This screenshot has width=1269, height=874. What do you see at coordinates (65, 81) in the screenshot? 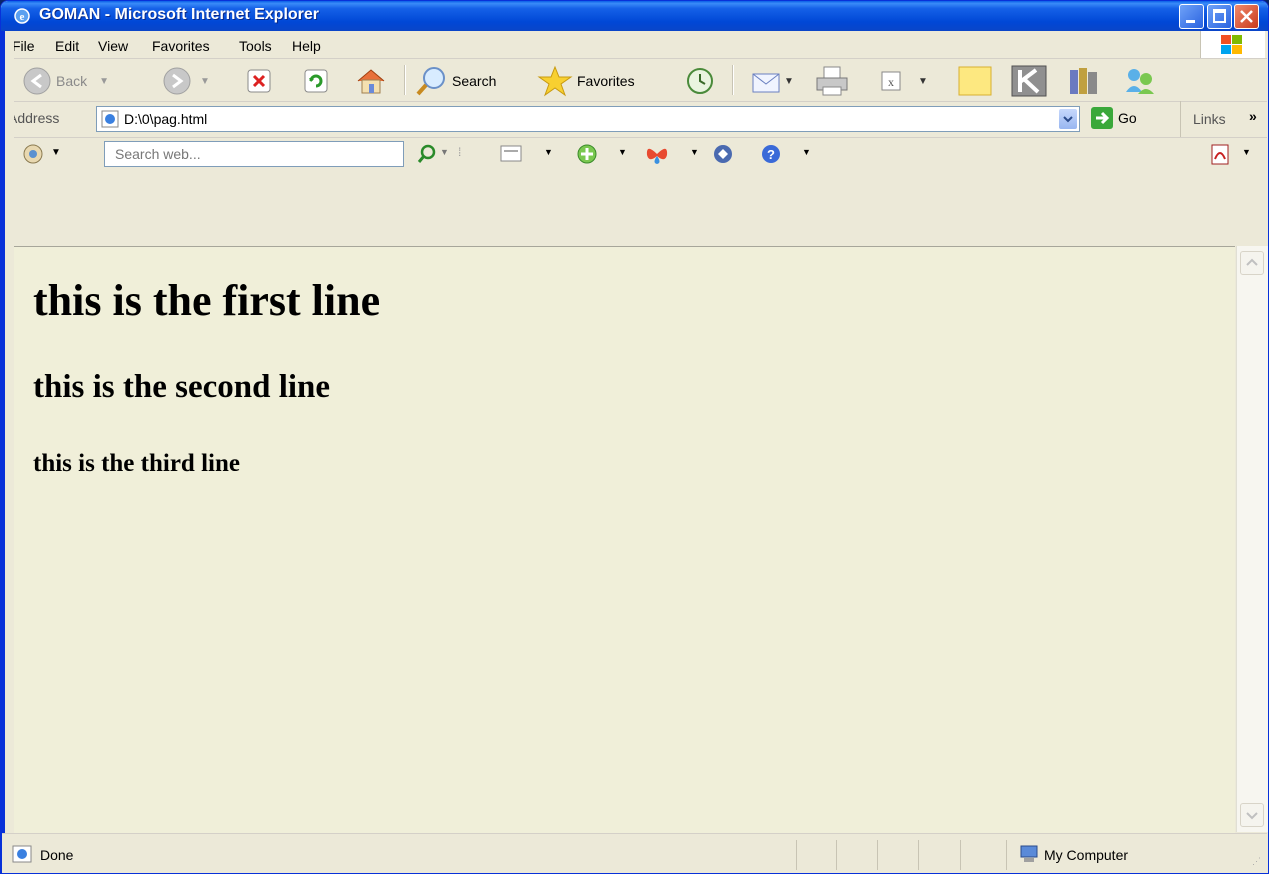
I see `back-button: Back ▼` at bounding box center [65, 81].